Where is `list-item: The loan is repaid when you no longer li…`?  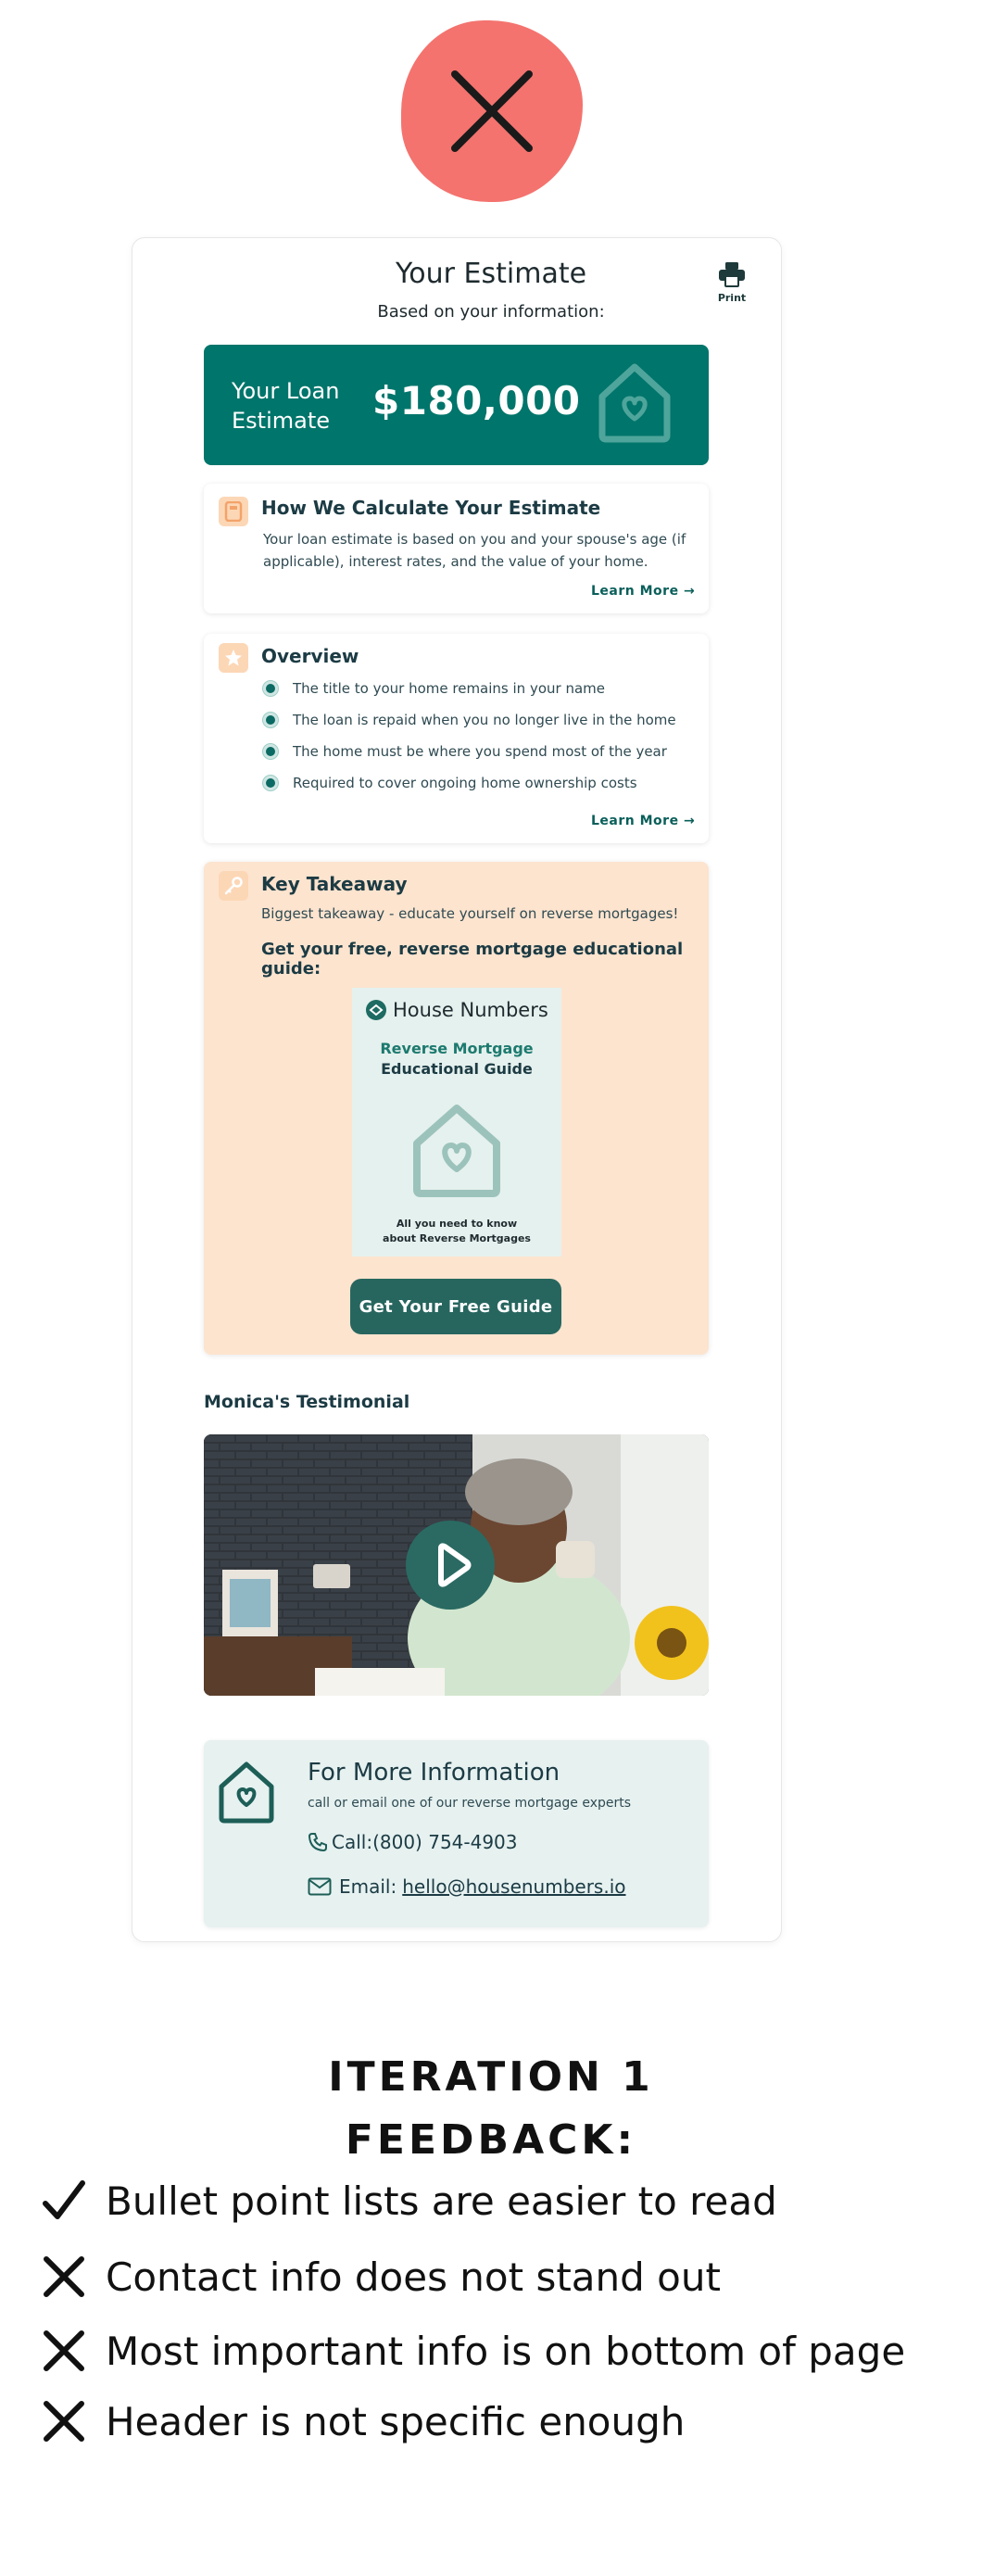 list-item: The loan is repaid when you no longer li… is located at coordinates (476, 720).